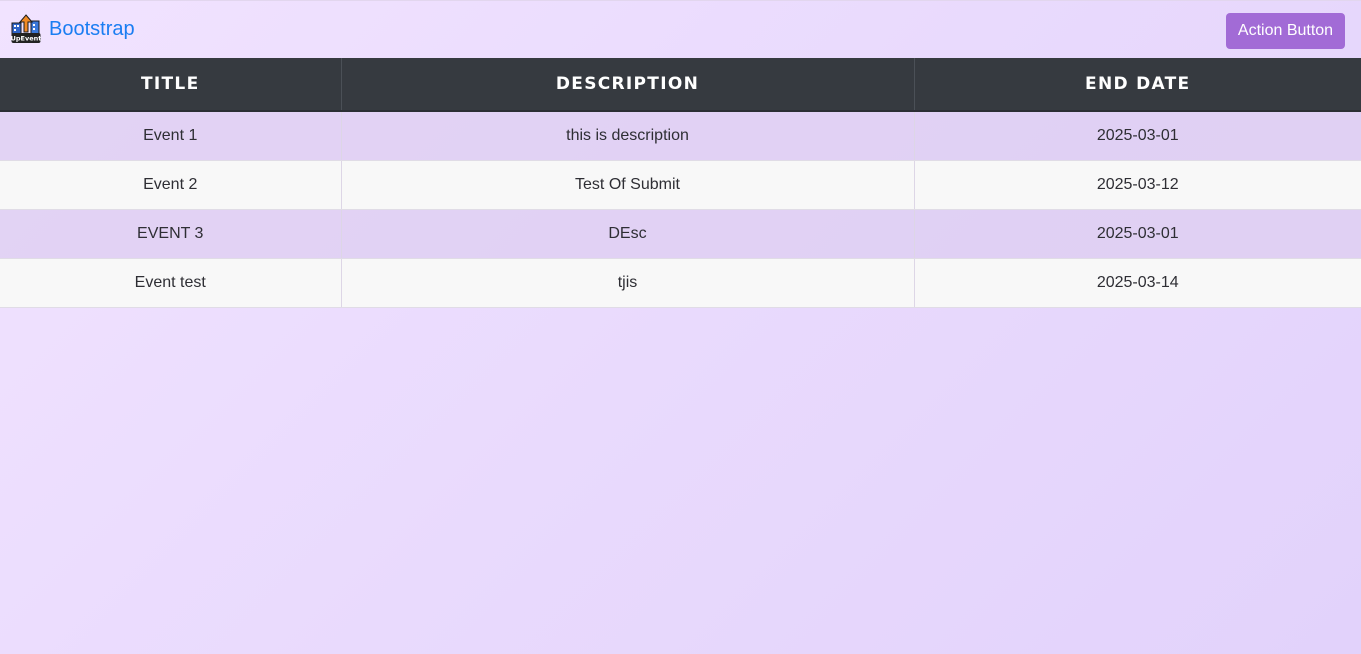 The width and height of the screenshot is (1361, 654). I want to click on table-row: Event 2 Test Of Submit 2025-03-12, so click(680, 185).